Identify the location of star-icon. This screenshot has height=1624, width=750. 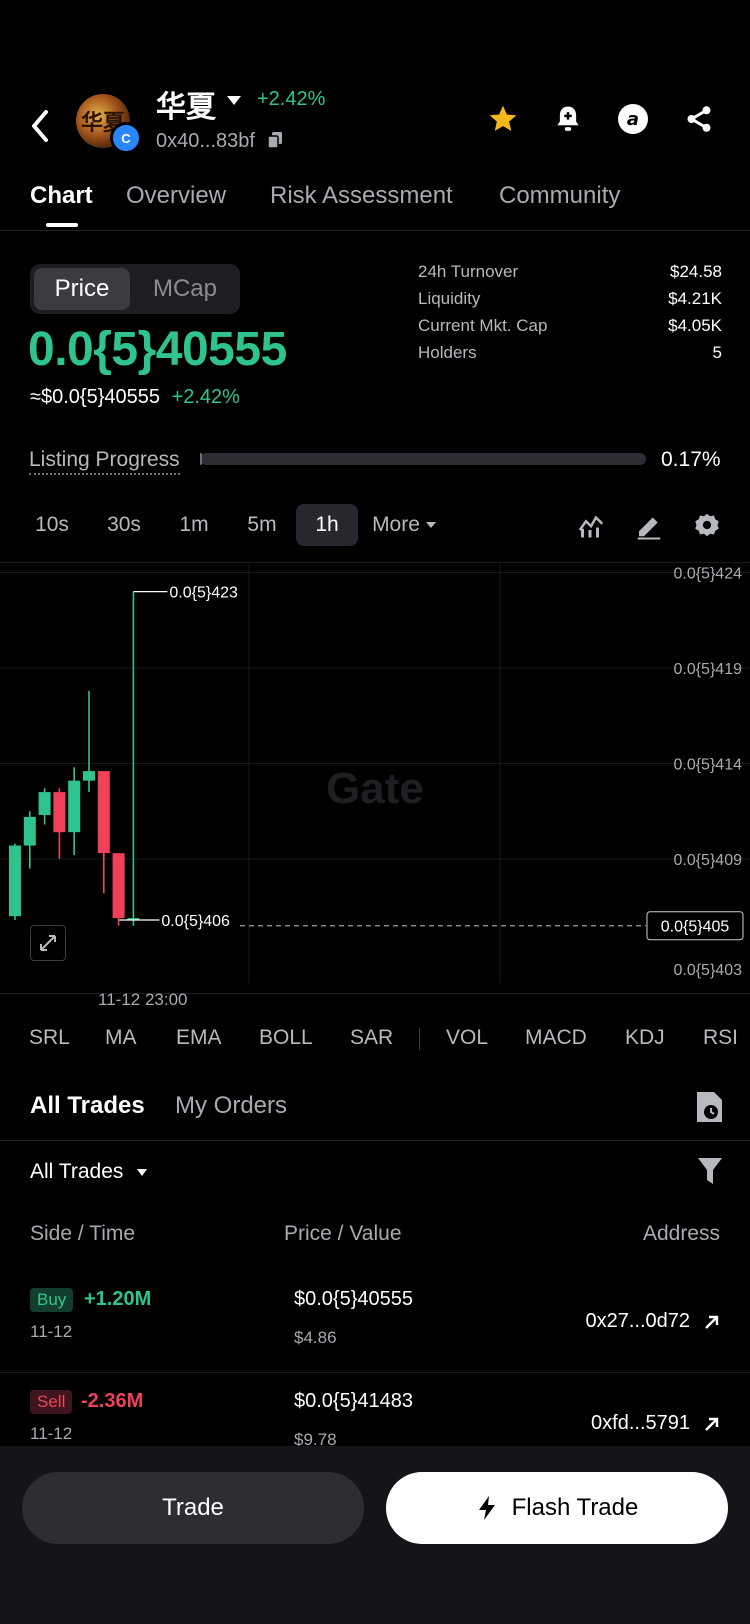
(503, 118).